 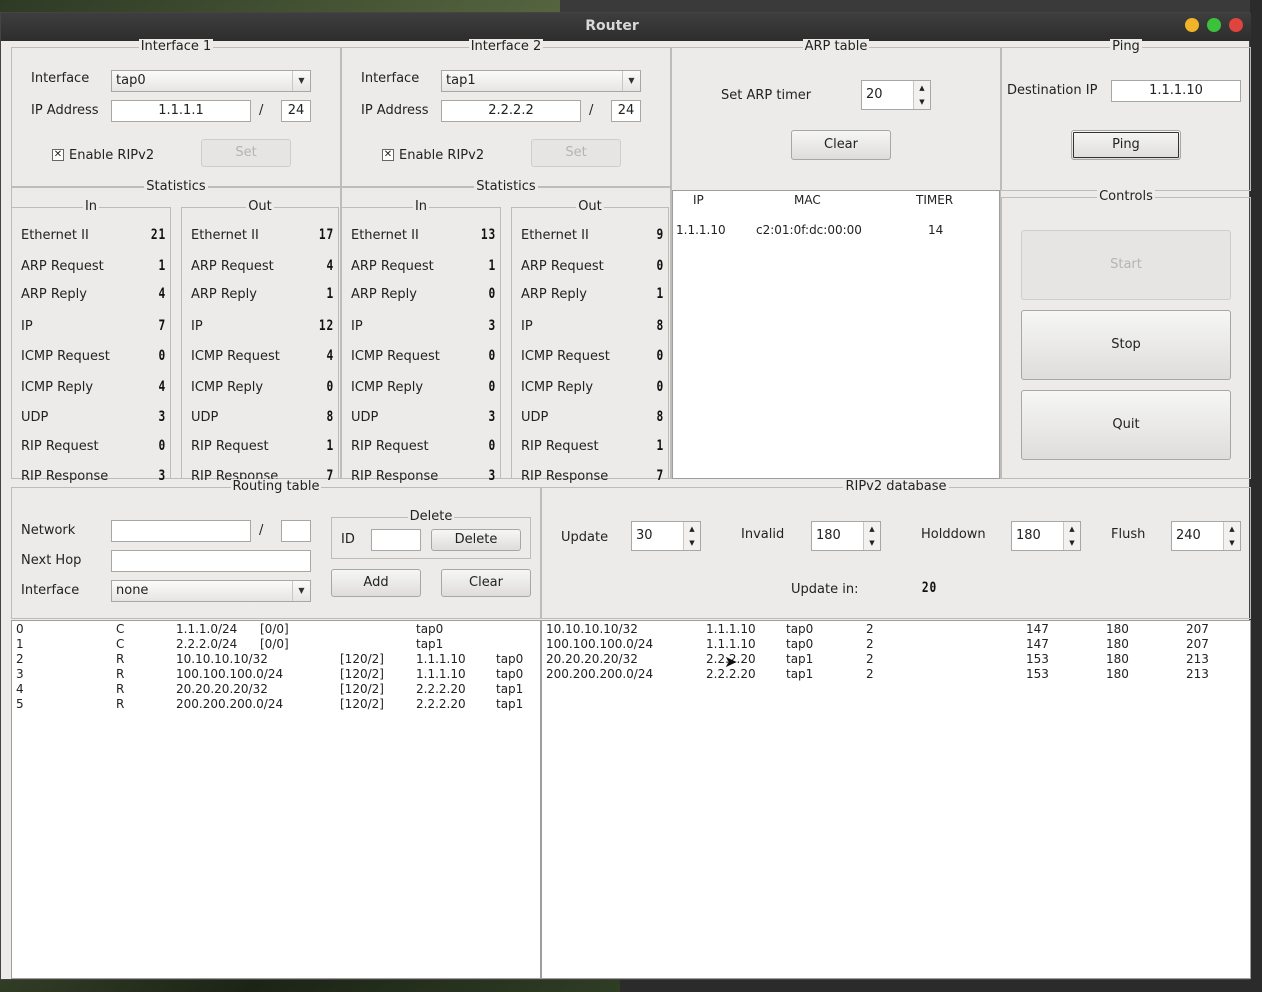 What do you see at coordinates (120, 644) in the screenshot?
I see `table-cell: C` at bounding box center [120, 644].